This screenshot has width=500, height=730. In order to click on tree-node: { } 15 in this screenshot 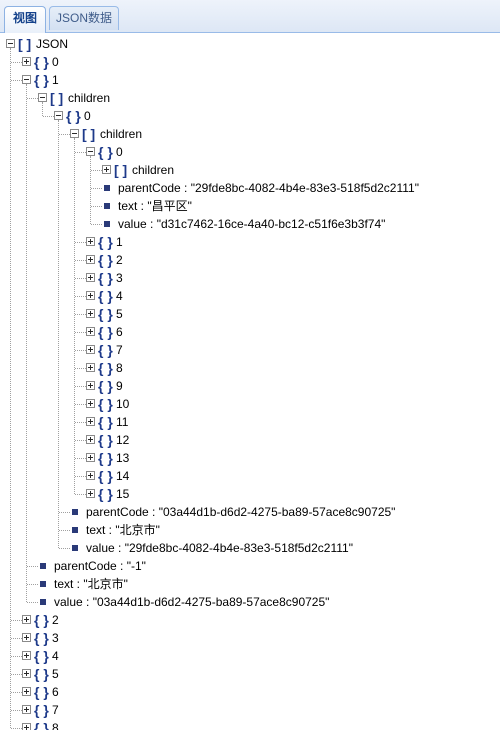, I will do `click(250, 494)`.